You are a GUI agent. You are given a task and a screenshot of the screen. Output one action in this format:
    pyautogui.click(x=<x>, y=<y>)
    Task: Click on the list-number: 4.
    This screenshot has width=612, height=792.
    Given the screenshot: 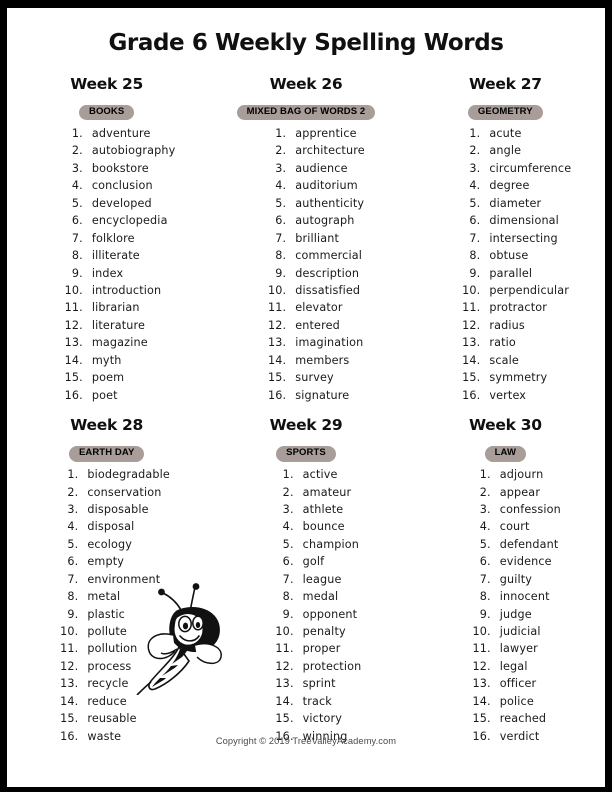 What is the action you would take?
    pyautogui.click(x=288, y=527)
    